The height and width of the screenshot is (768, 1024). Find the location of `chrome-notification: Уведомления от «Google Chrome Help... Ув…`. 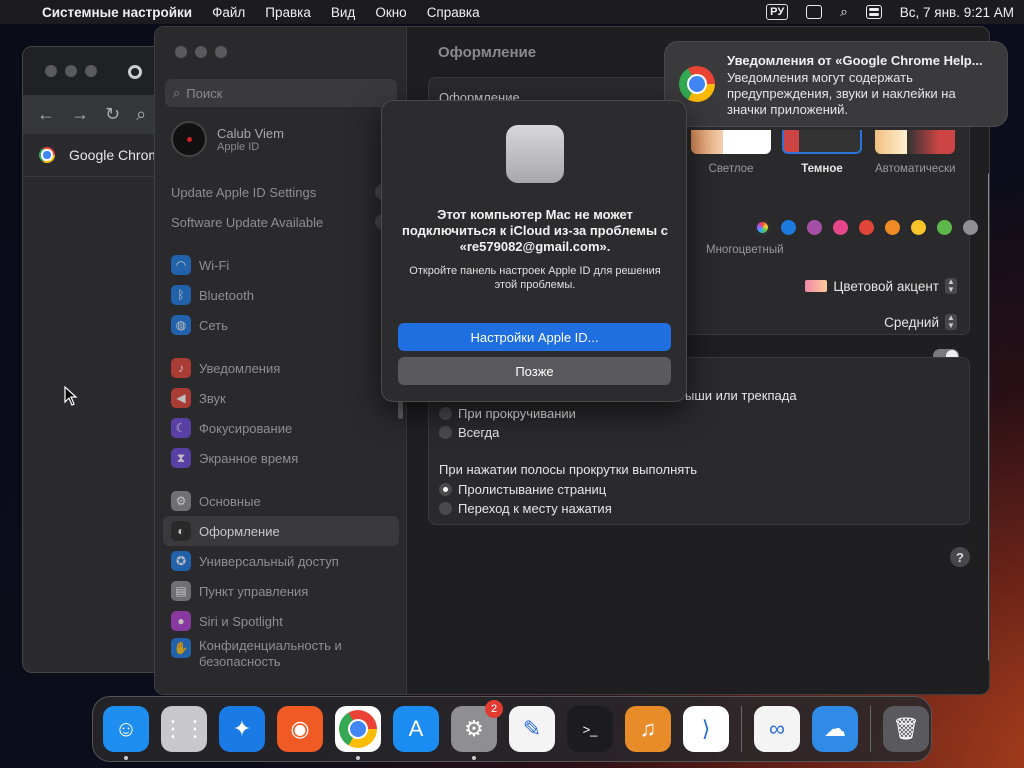

chrome-notification: Уведомления от «Google Chrome Help... Ув… is located at coordinates (836, 84).